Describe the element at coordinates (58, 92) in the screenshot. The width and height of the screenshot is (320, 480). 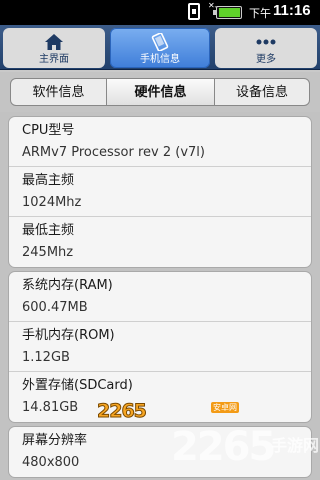
I see `subtab-software-info: 软件信息` at that location.